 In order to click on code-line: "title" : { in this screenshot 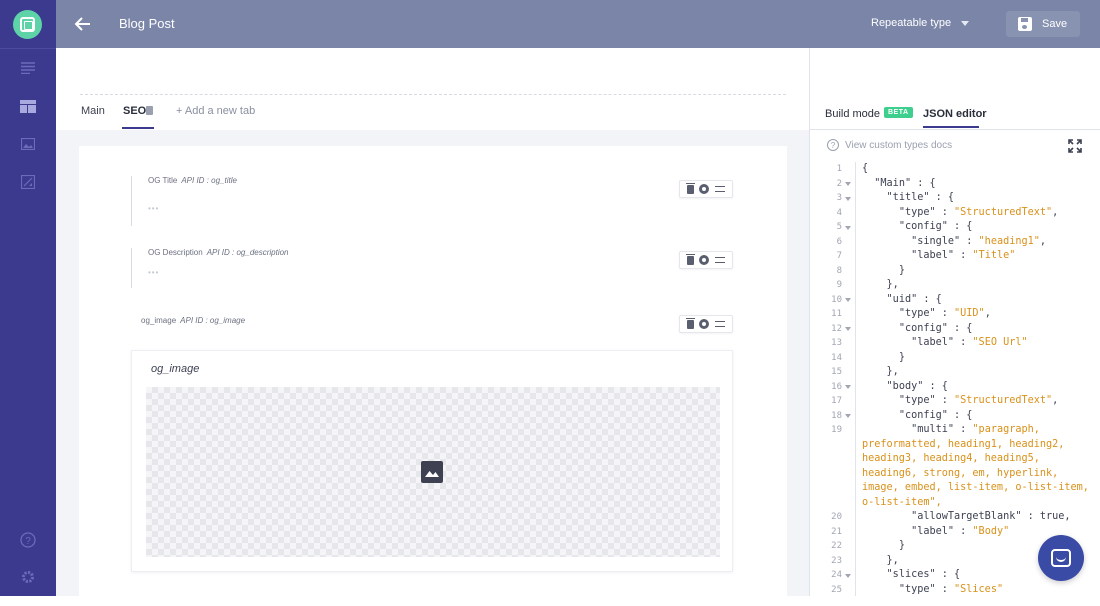, I will do `click(920, 197)`.